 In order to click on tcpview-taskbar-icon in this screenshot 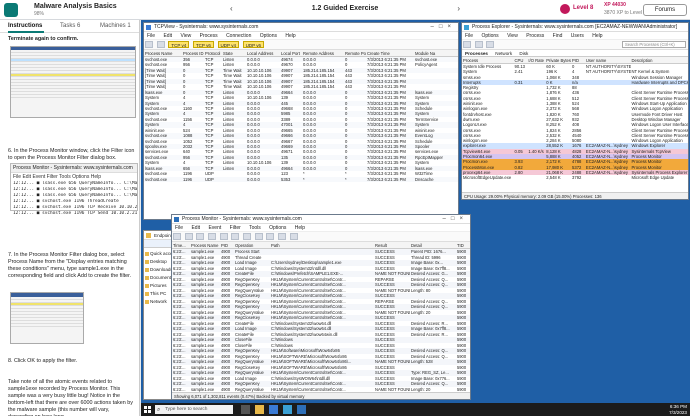, I will do `click(273, 409)`.